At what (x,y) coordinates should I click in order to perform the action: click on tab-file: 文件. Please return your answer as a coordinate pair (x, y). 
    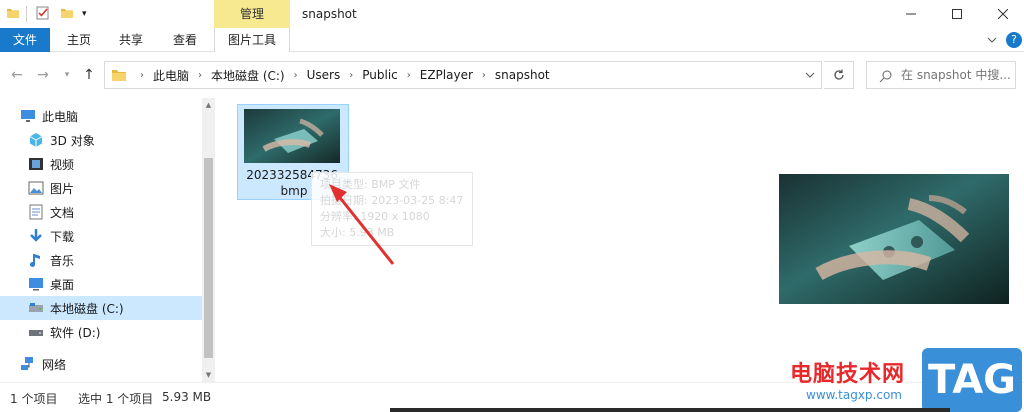
    Looking at the image, I should click on (25, 40).